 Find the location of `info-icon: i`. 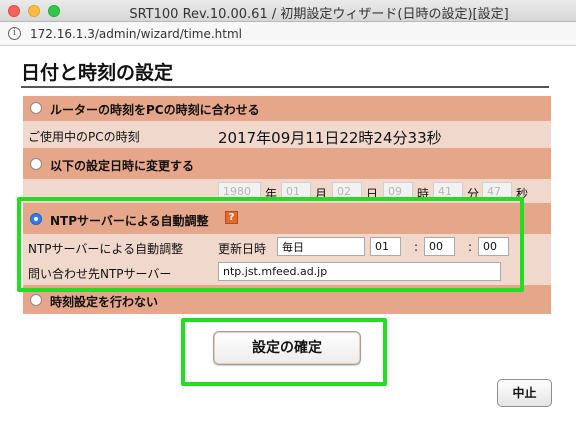

info-icon: i is located at coordinates (14, 33).